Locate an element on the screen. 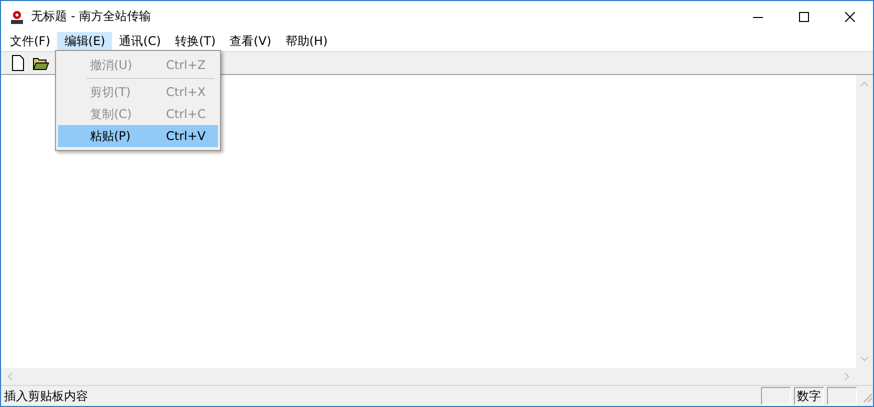 The image size is (874, 407). menu-item: 转换(T) is located at coordinates (195, 41).